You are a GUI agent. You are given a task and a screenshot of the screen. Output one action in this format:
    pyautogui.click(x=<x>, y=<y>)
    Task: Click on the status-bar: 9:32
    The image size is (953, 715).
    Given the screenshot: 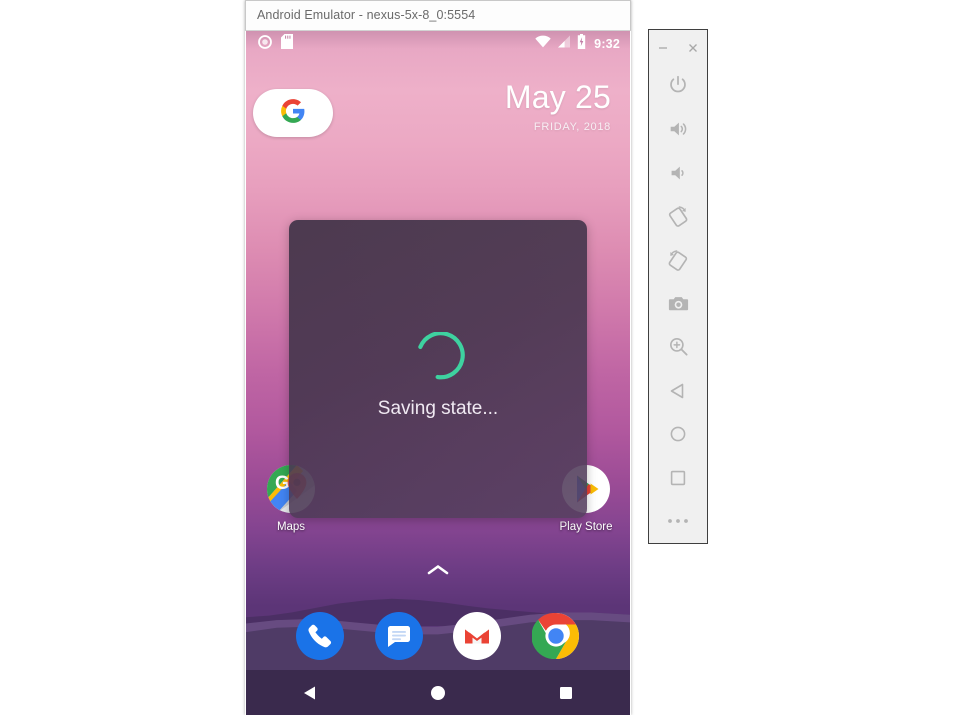 What is the action you would take?
    pyautogui.click(x=438, y=44)
    